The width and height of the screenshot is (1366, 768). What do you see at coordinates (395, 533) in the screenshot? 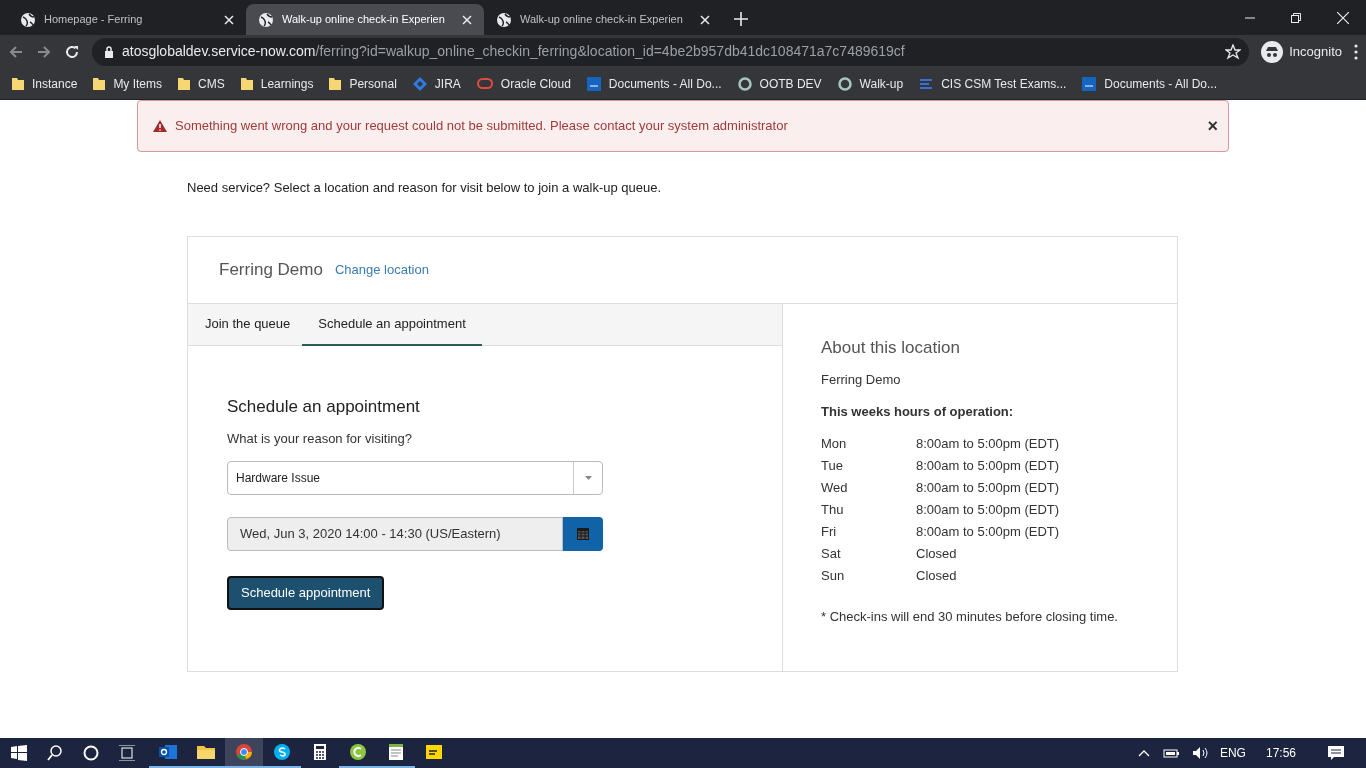
I see `datetime-field: Wed, Jun 3, 2020 14:00 - 14:30 (US/Eastern)` at bounding box center [395, 533].